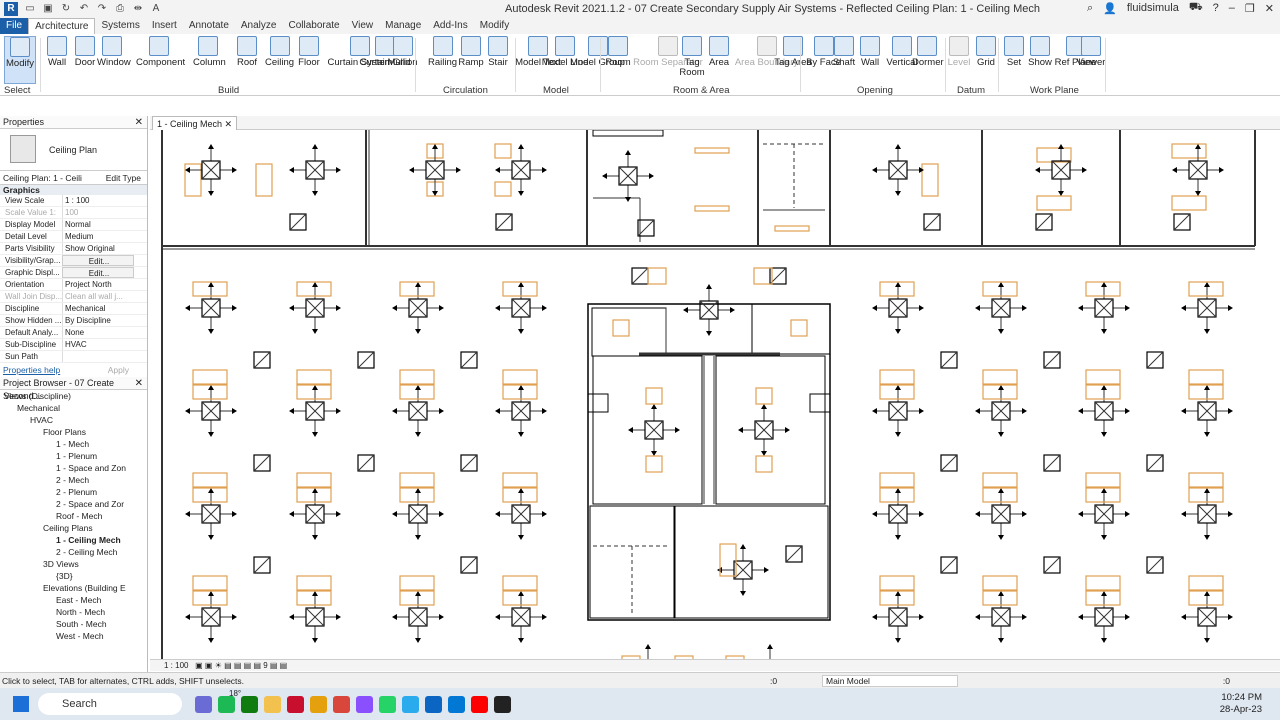 The width and height of the screenshot is (1280, 720). Describe the element at coordinates (98, 200) in the screenshot. I see `property-value: 1 : 100` at that location.